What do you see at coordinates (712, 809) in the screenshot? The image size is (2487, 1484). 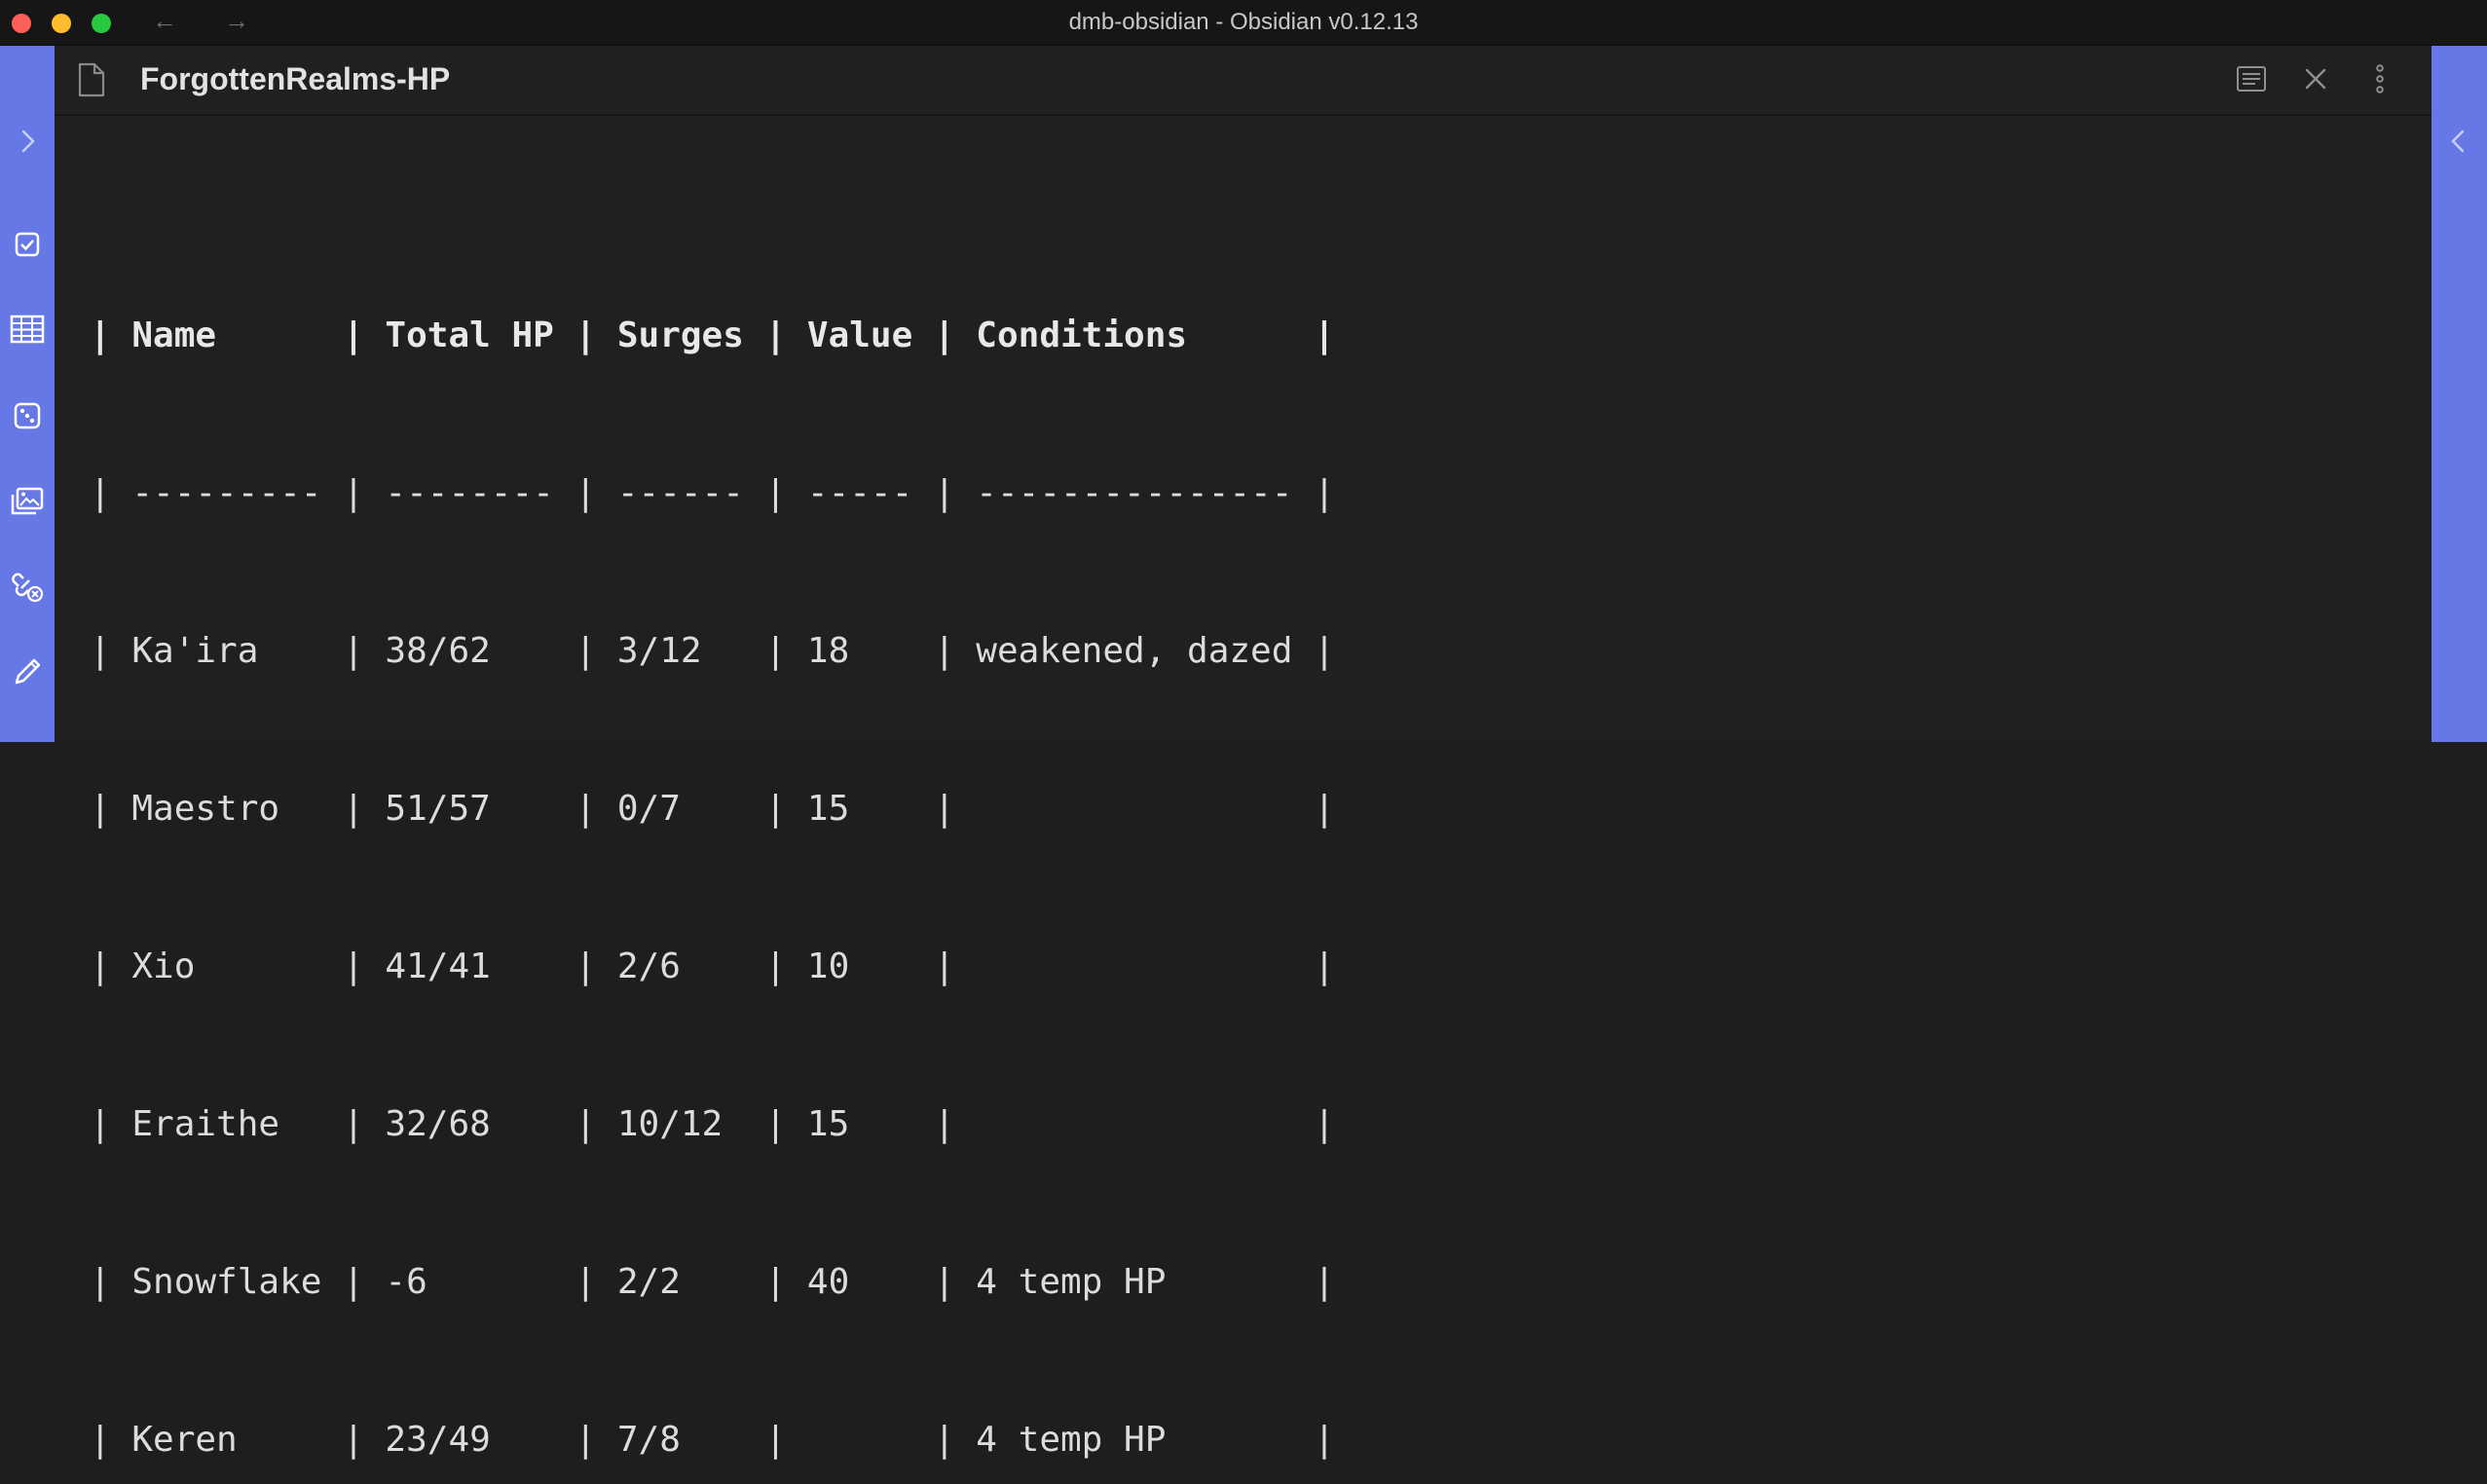 I see `table-row: | Maestro | 51/57 | 0/7 | 15 | |` at bounding box center [712, 809].